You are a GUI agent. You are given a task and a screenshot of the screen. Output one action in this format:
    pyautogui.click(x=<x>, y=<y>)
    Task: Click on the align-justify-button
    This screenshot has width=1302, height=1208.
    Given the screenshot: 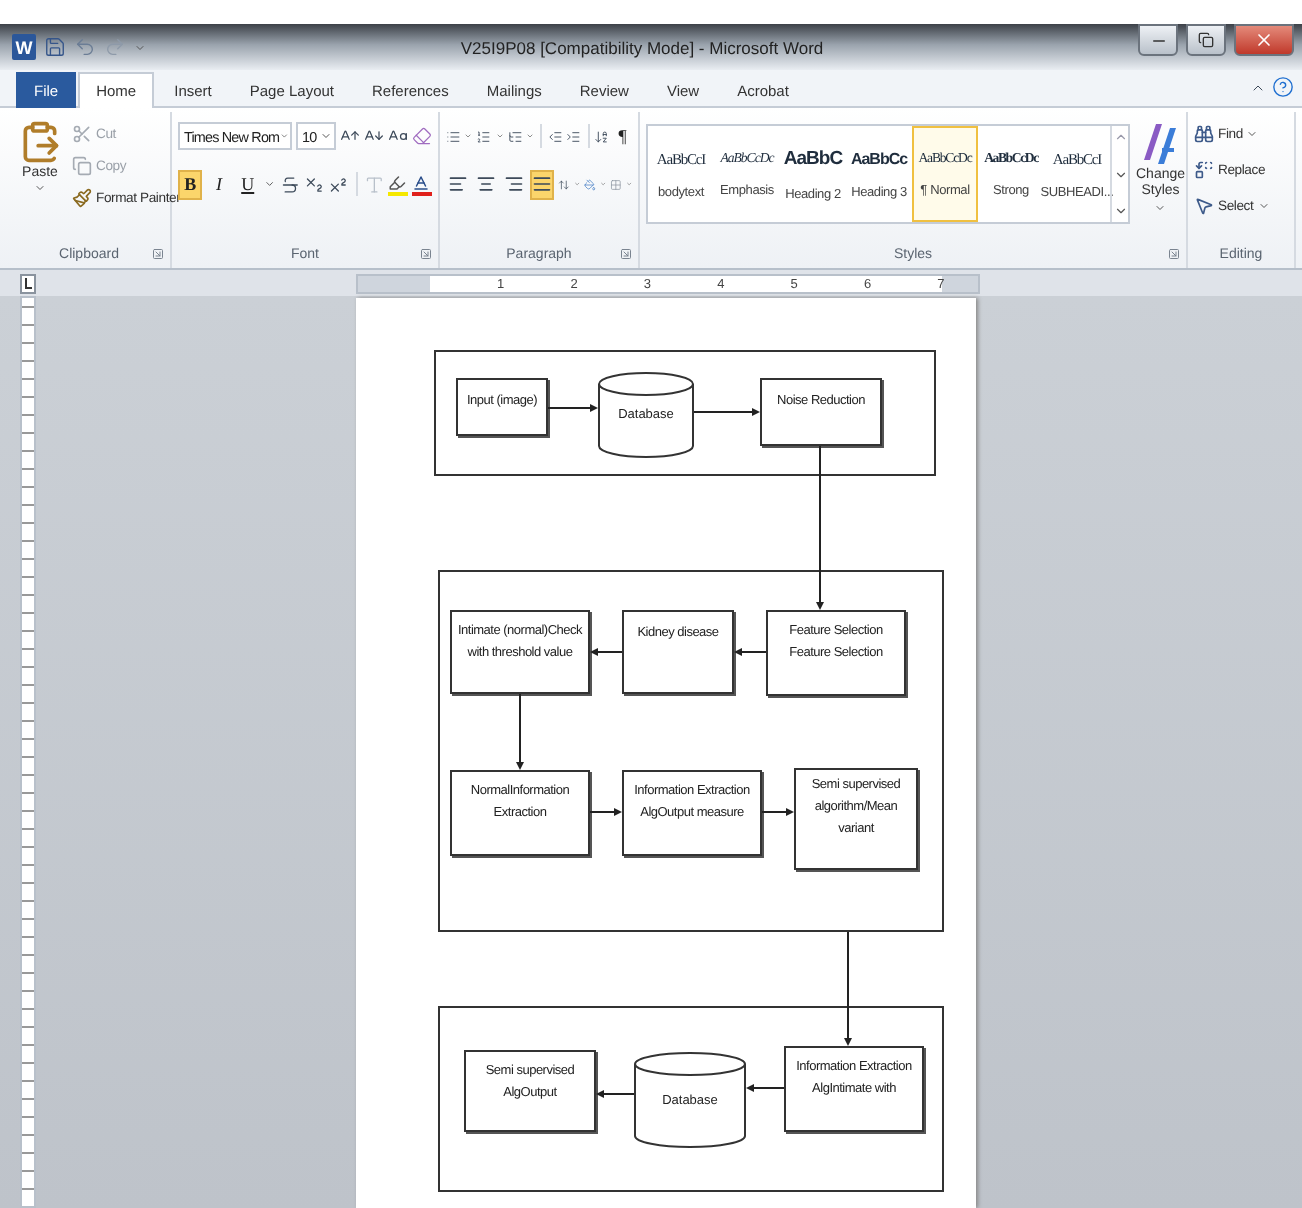 What is the action you would take?
    pyautogui.click(x=542, y=184)
    